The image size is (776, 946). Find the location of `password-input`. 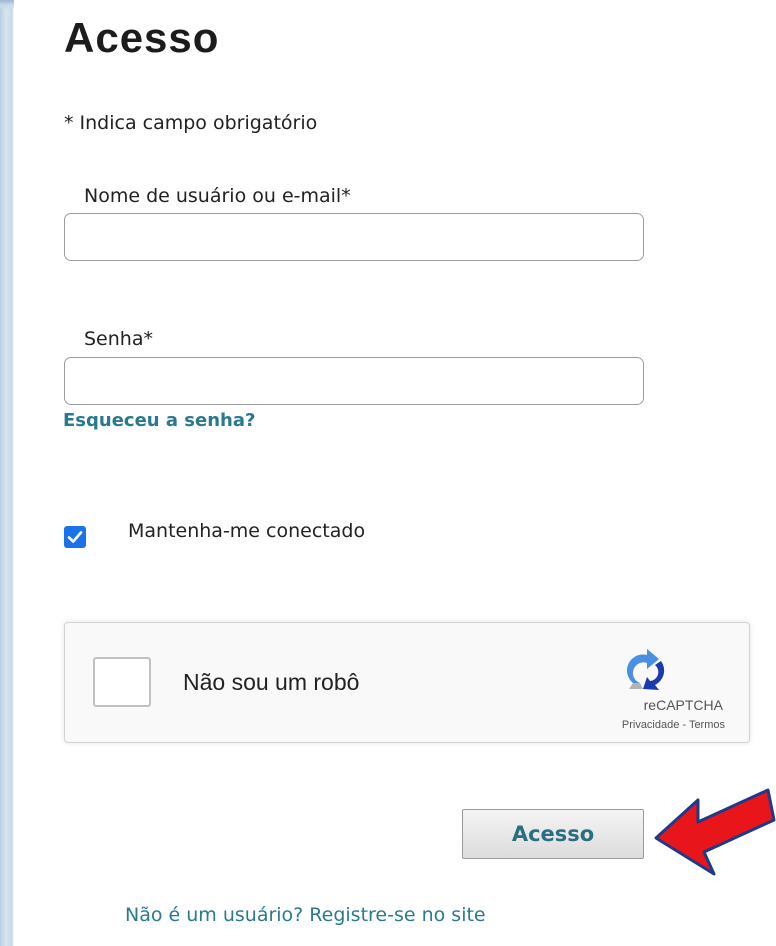

password-input is located at coordinates (354, 381).